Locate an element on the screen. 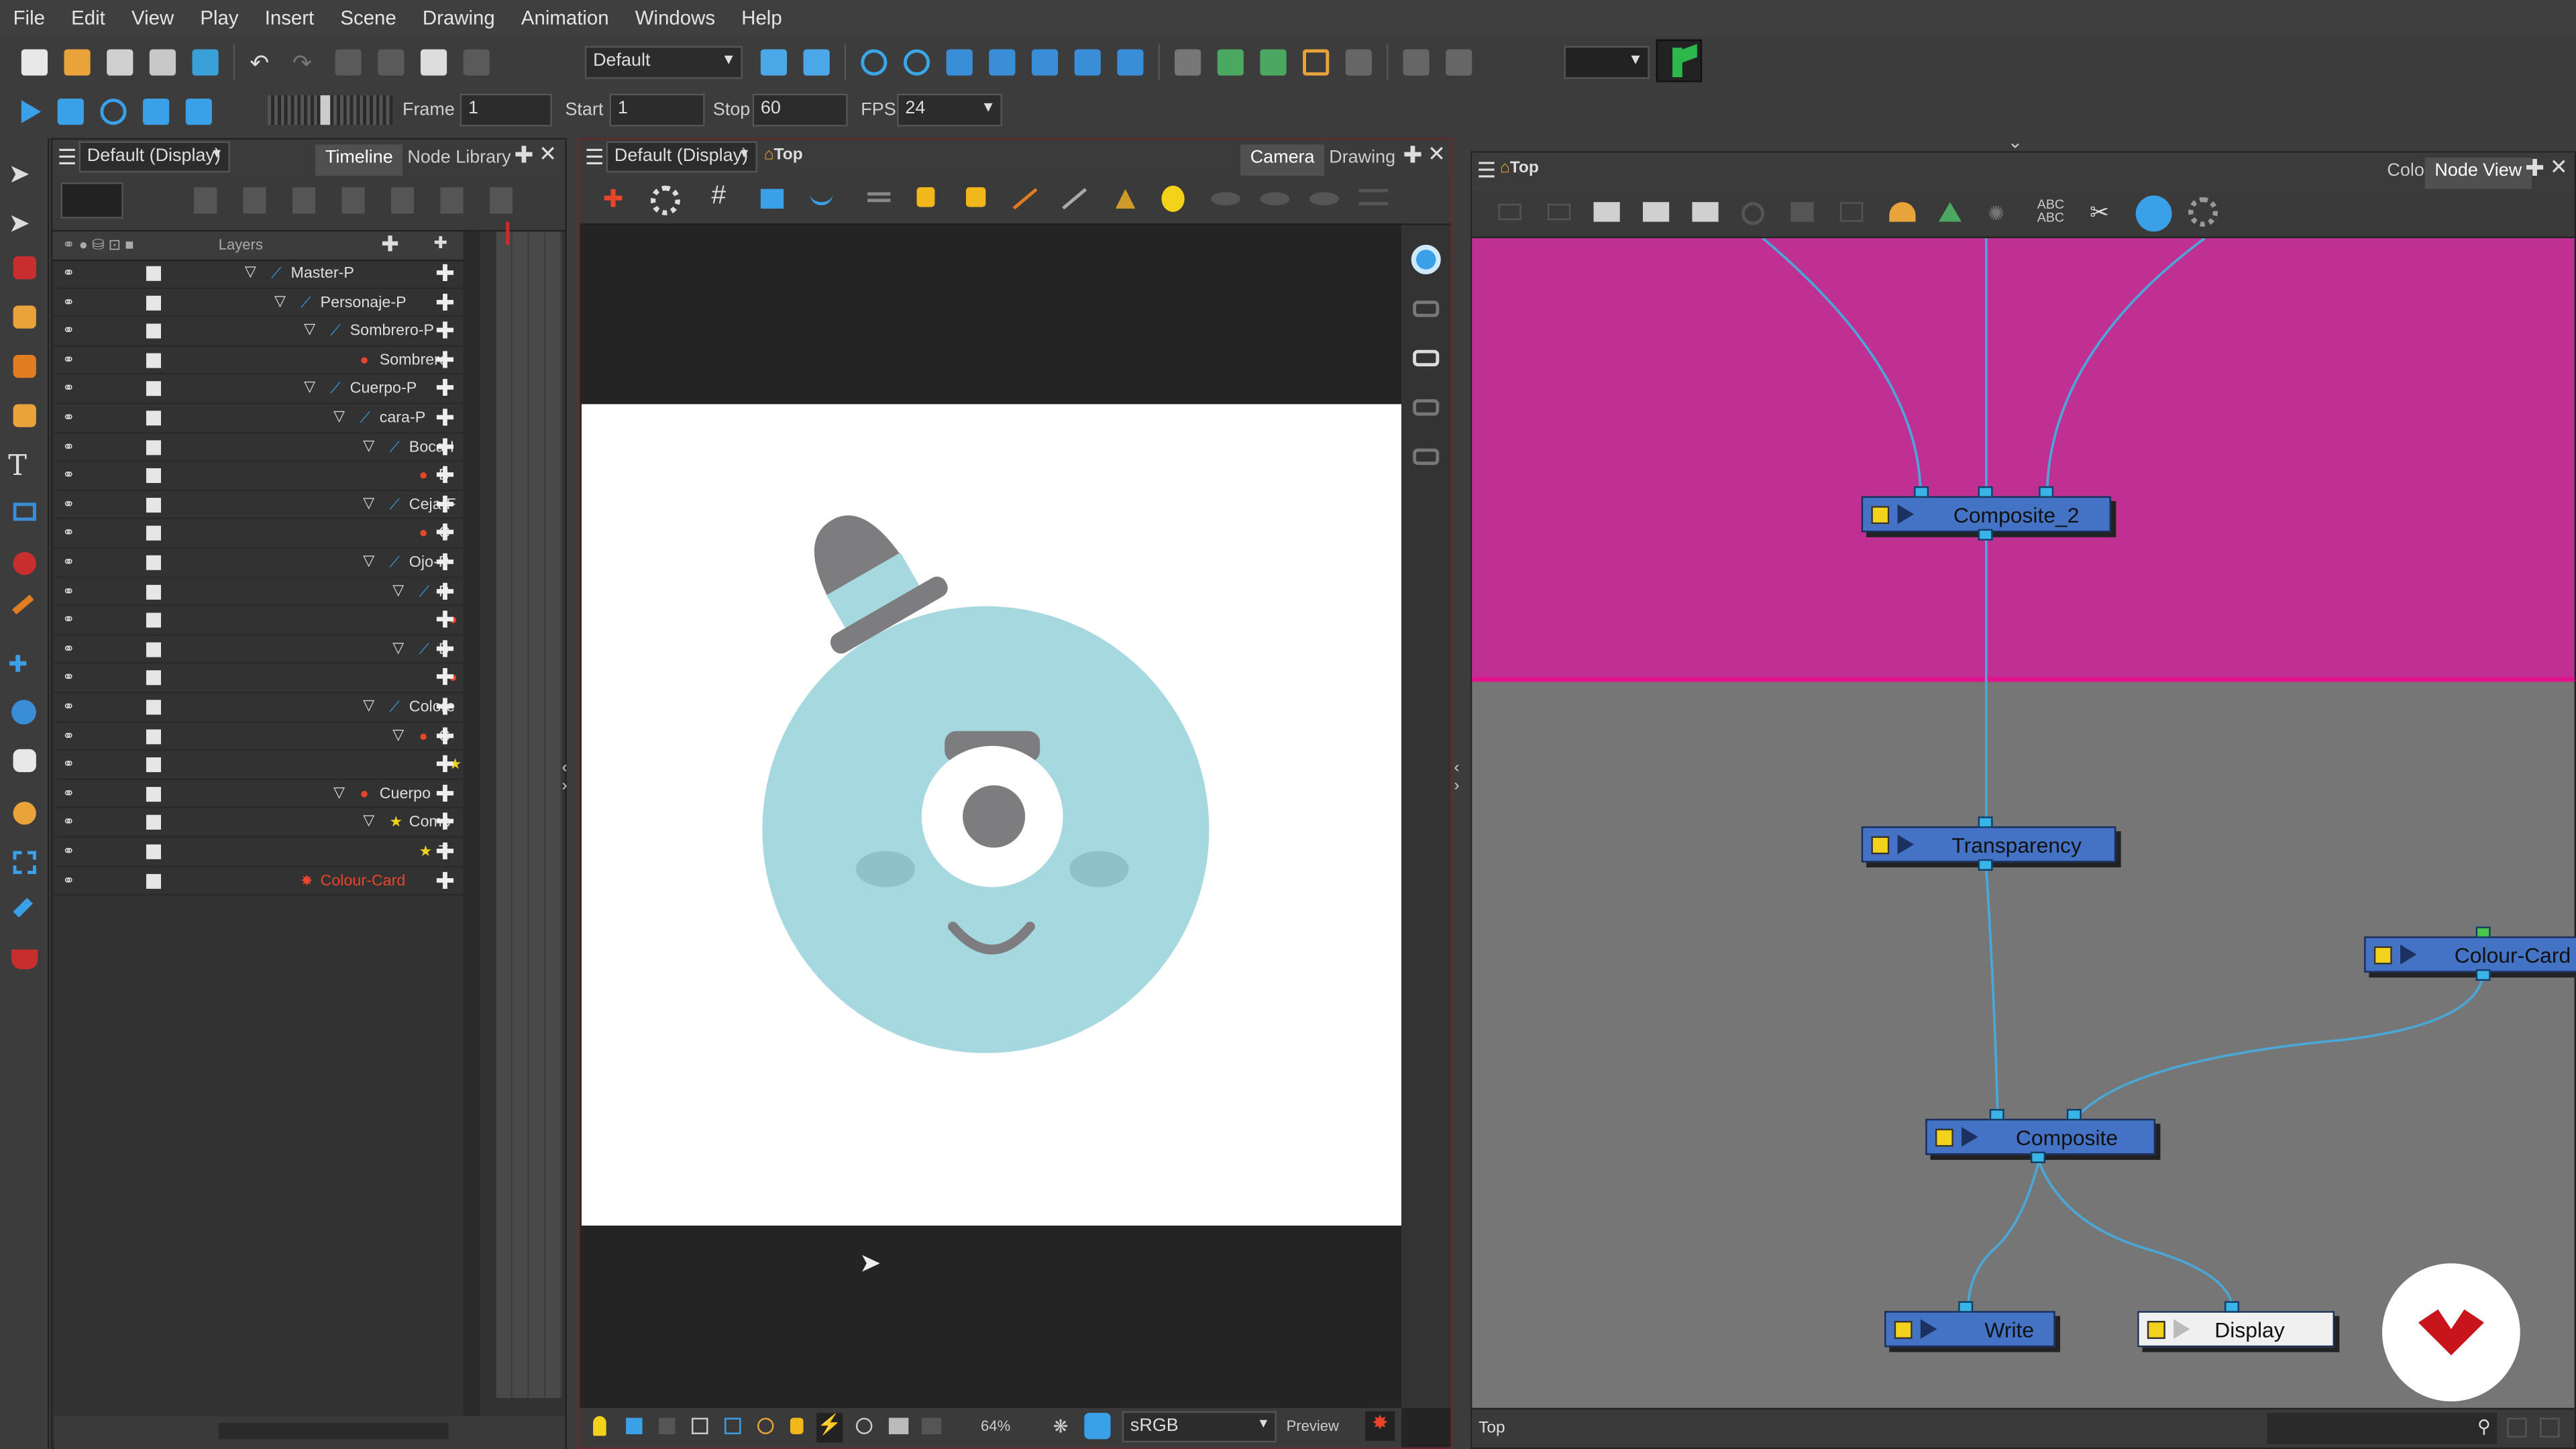 The image size is (2576, 1449). tab-node-library: Node Library is located at coordinates (459, 160).